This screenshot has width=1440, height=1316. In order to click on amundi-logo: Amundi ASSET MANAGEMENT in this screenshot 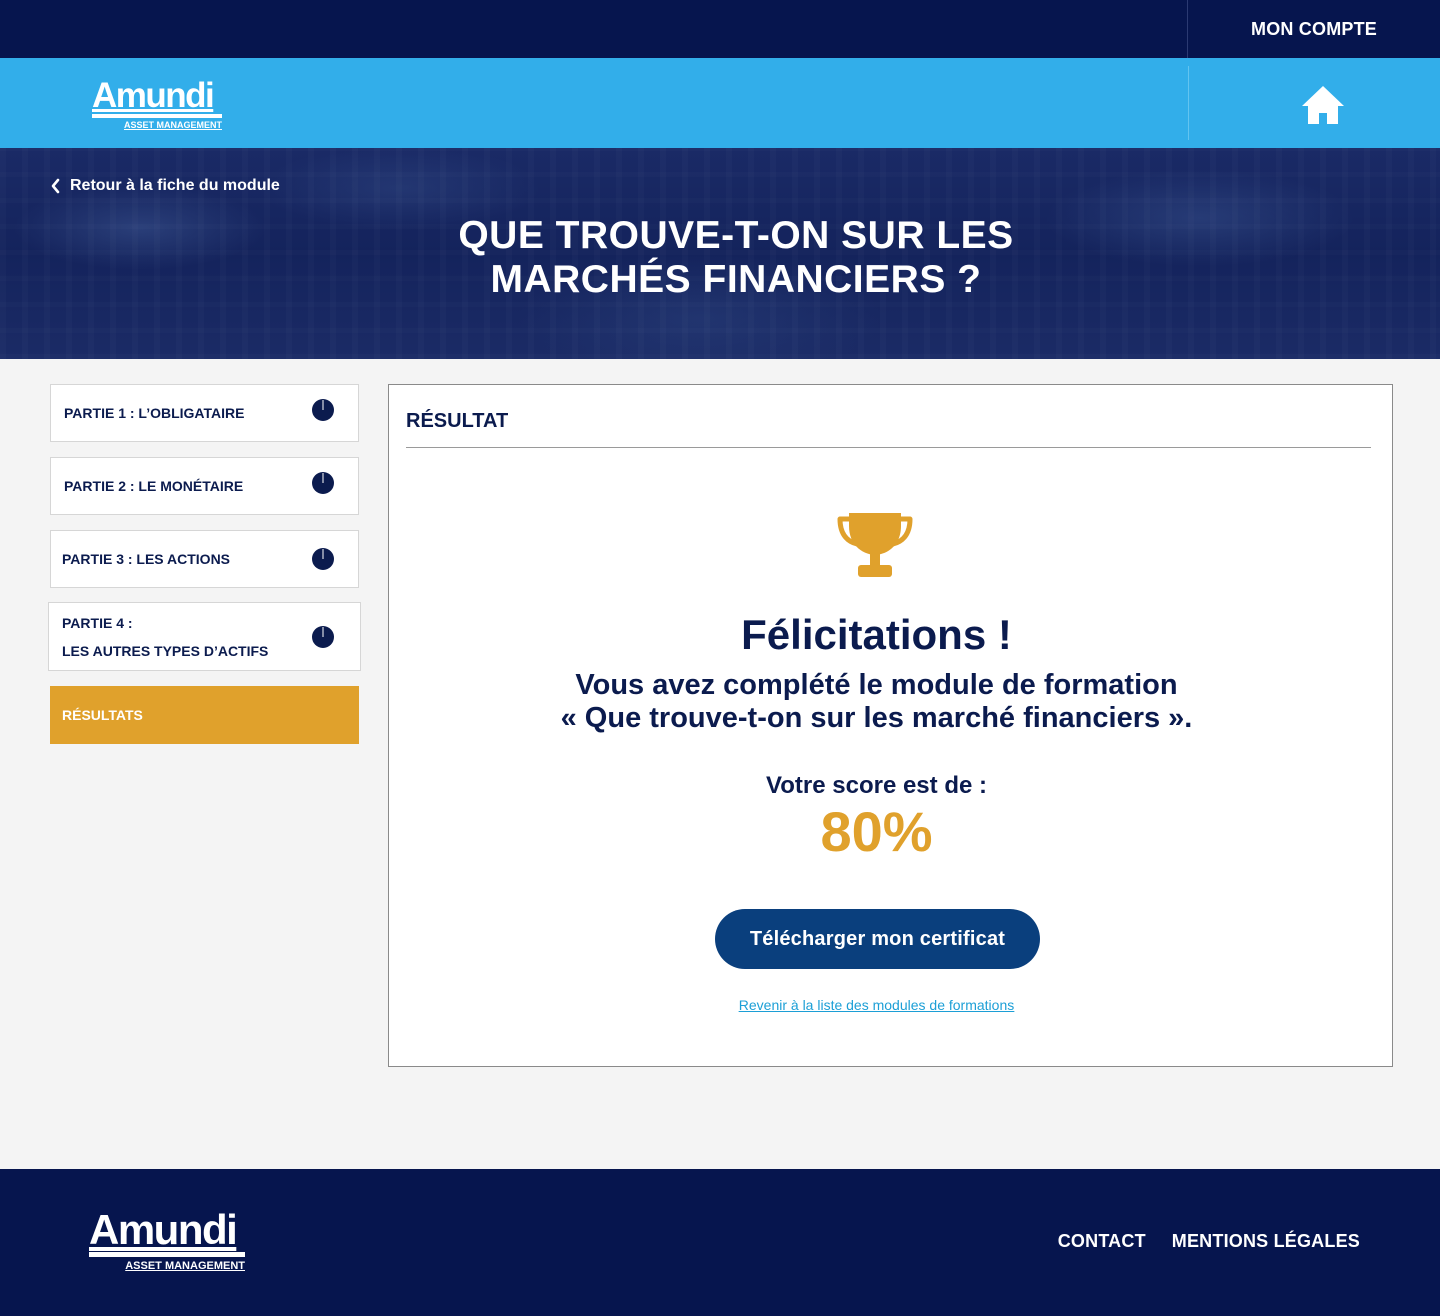, I will do `click(157, 104)`.